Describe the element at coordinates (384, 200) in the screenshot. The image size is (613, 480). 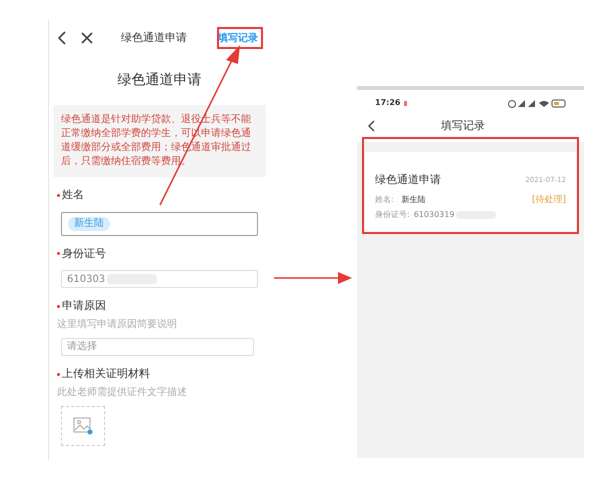
I see `name-label: 姓名:` at that location.